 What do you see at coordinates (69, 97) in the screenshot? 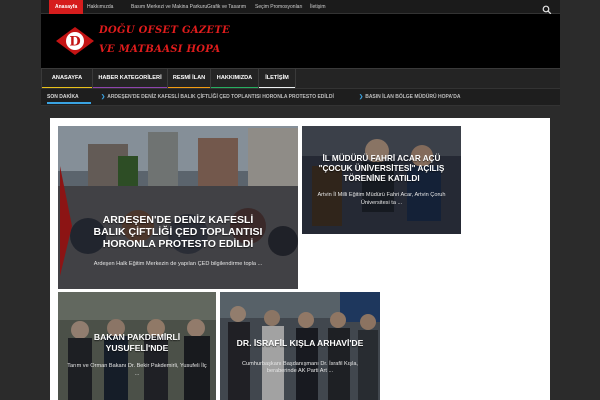
I see `ticker-label: SON DAKİKA` at bounding box center [69, 97].